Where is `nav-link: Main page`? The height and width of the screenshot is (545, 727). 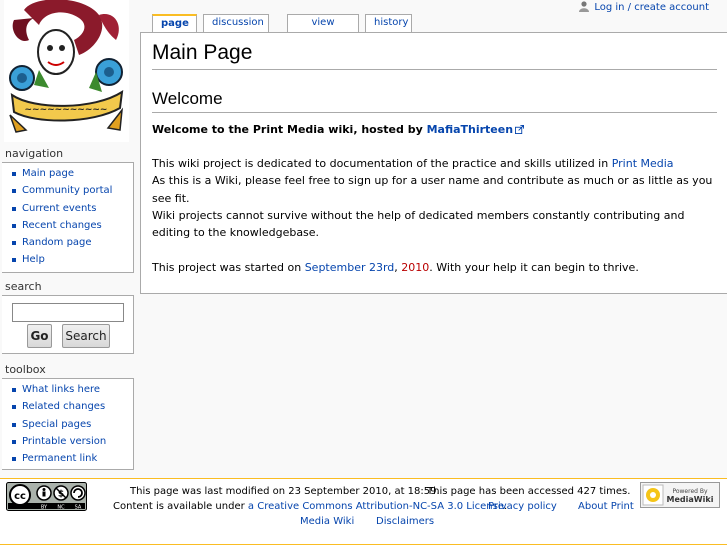
nav-link: Main page is located at coordinates (48, 173).